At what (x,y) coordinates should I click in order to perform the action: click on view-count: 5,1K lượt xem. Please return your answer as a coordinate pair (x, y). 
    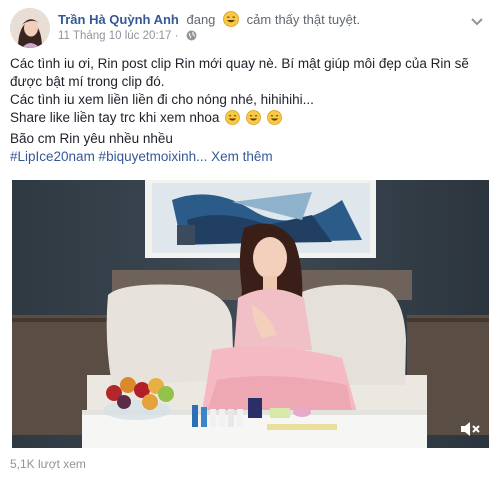
    Looking at the image, I should click on (48, 464).